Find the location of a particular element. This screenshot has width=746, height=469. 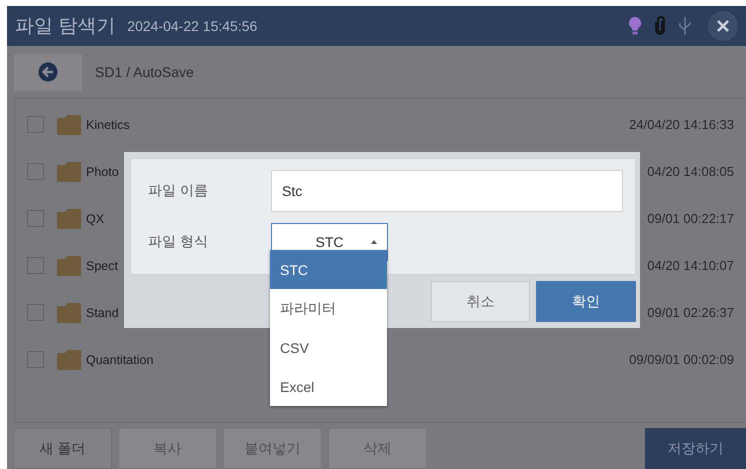

folder-name: Spect is located at coordinates (102, 265).